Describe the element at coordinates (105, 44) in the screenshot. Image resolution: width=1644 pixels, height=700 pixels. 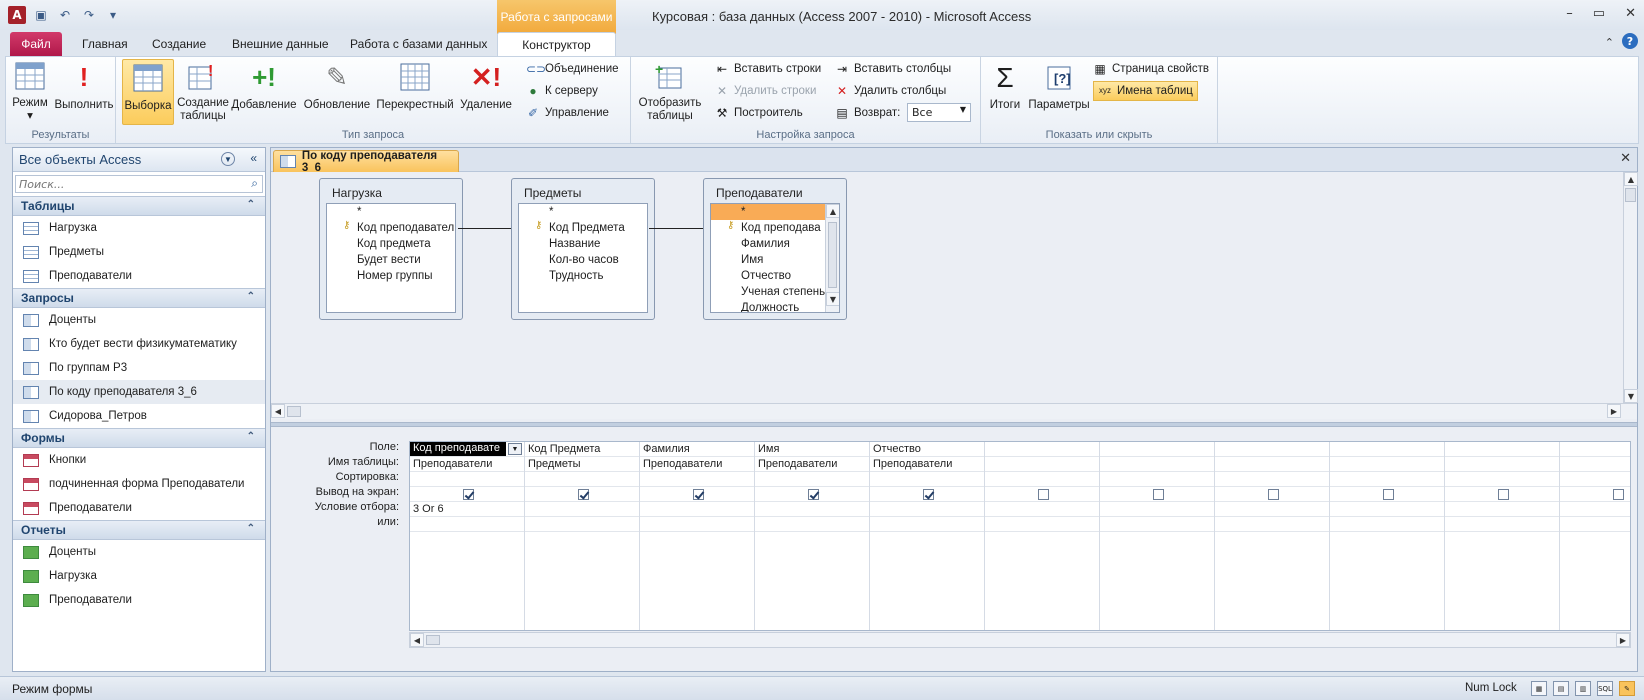
I see `tab-home: Главная` at that location.